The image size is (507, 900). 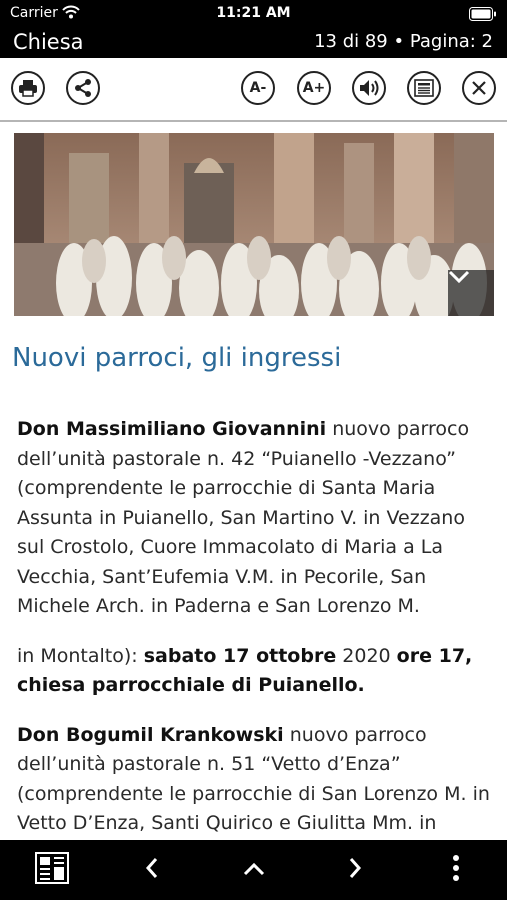 What do you see at coordinates (48, 42) in the screenshot?
I see `section-title: Chiesa` at bounding box center [48, 42].